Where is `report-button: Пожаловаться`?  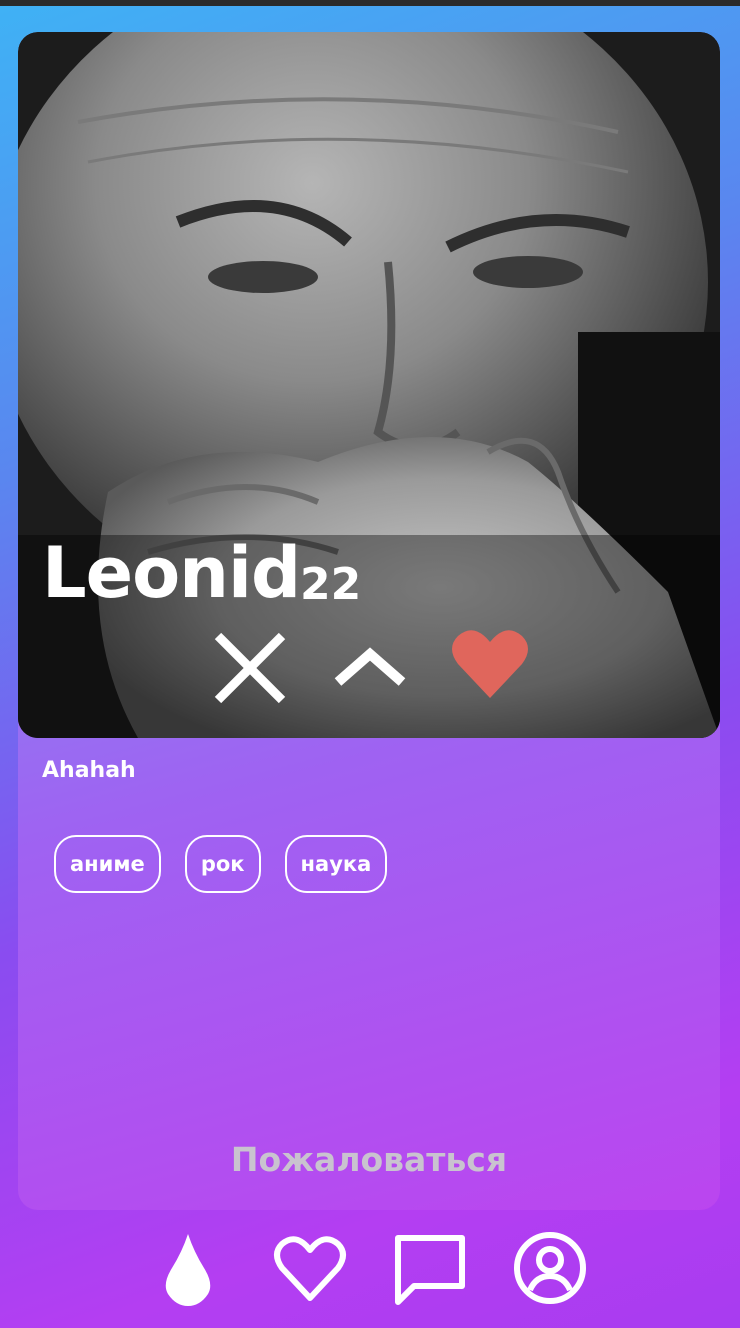
report-button: Пожаловаться is located at coordinates (369, 1159).